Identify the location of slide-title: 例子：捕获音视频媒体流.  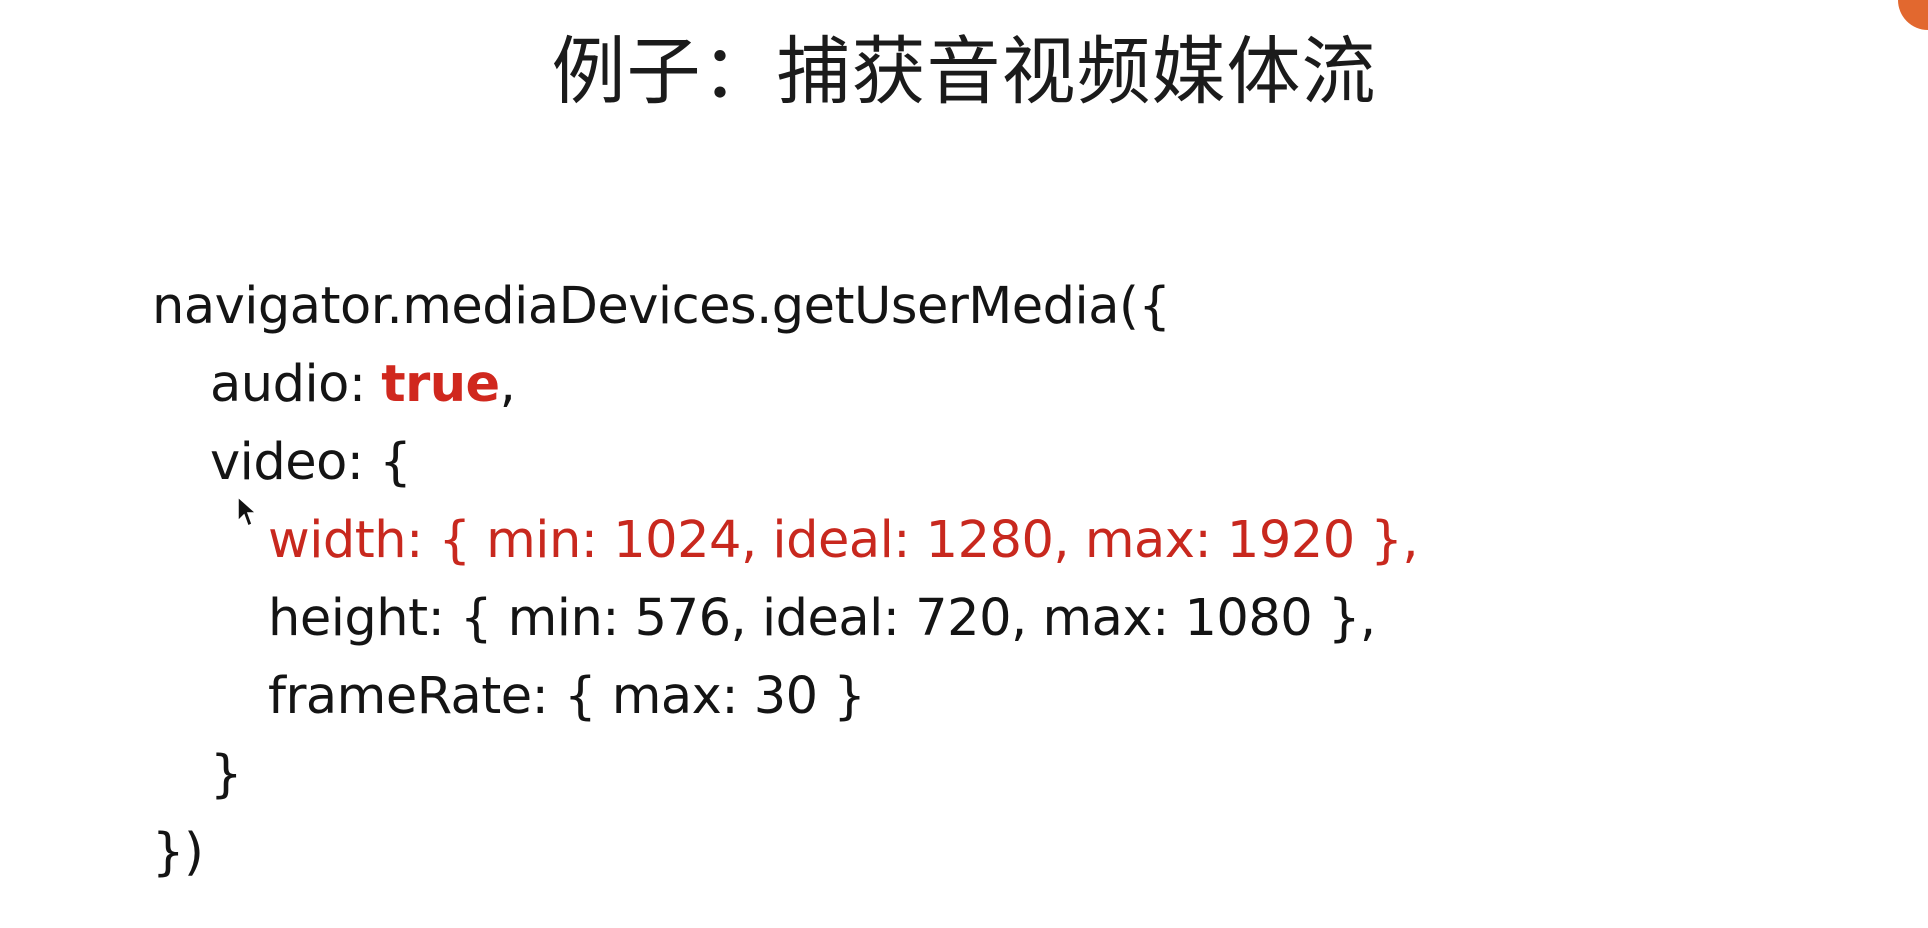
(964, 72).